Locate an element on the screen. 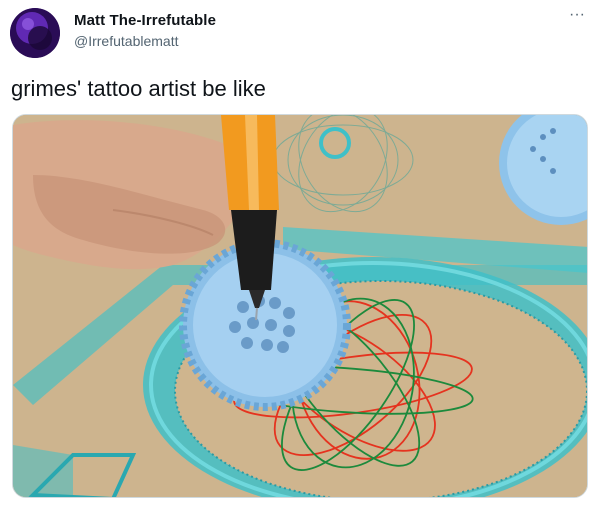 The image size is (600, 507). avatar is located at coordinates (35, 33).